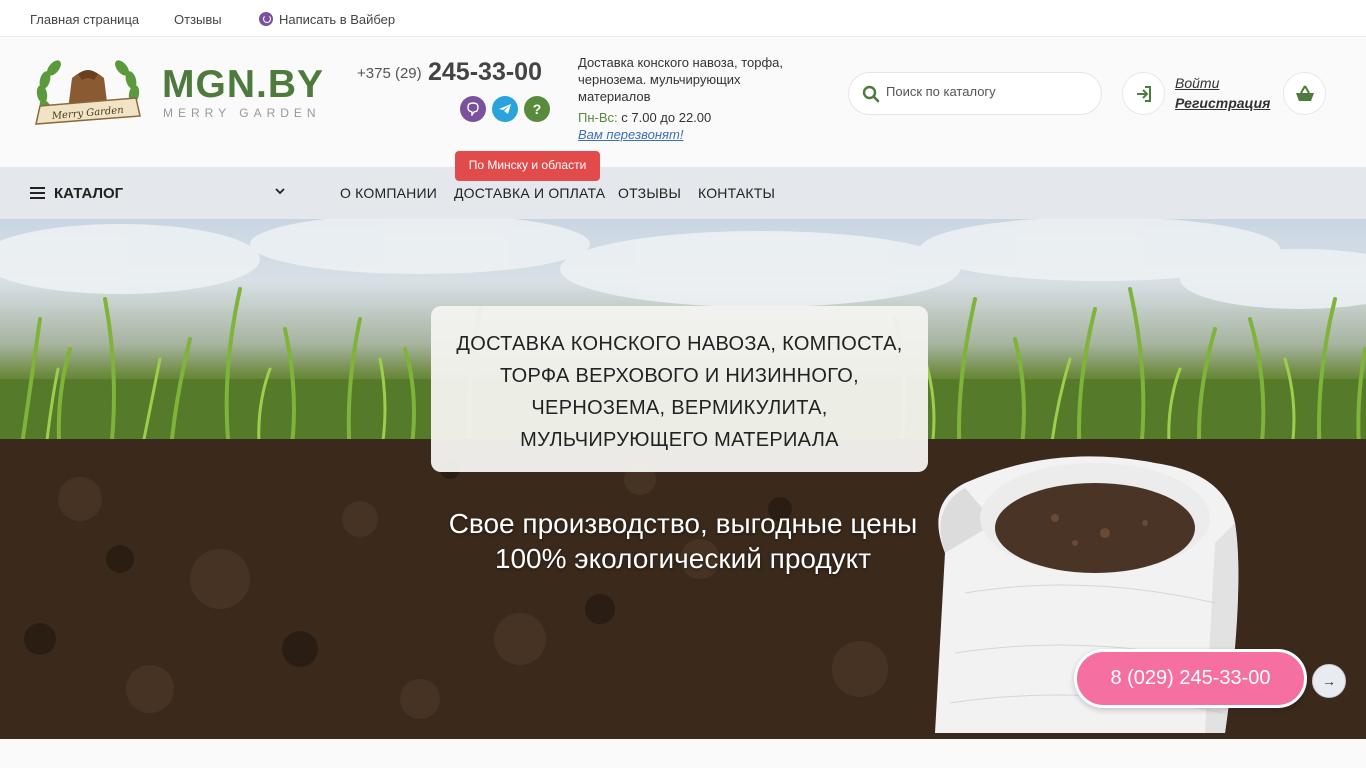 This screenshot has width=1366, height=768. I want to click on login-button, so click(1143, 93).